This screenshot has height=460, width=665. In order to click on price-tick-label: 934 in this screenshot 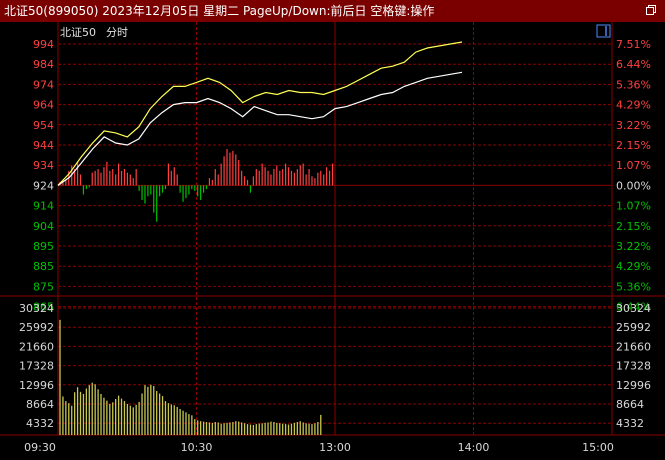, I will do `click(43, 165)`.